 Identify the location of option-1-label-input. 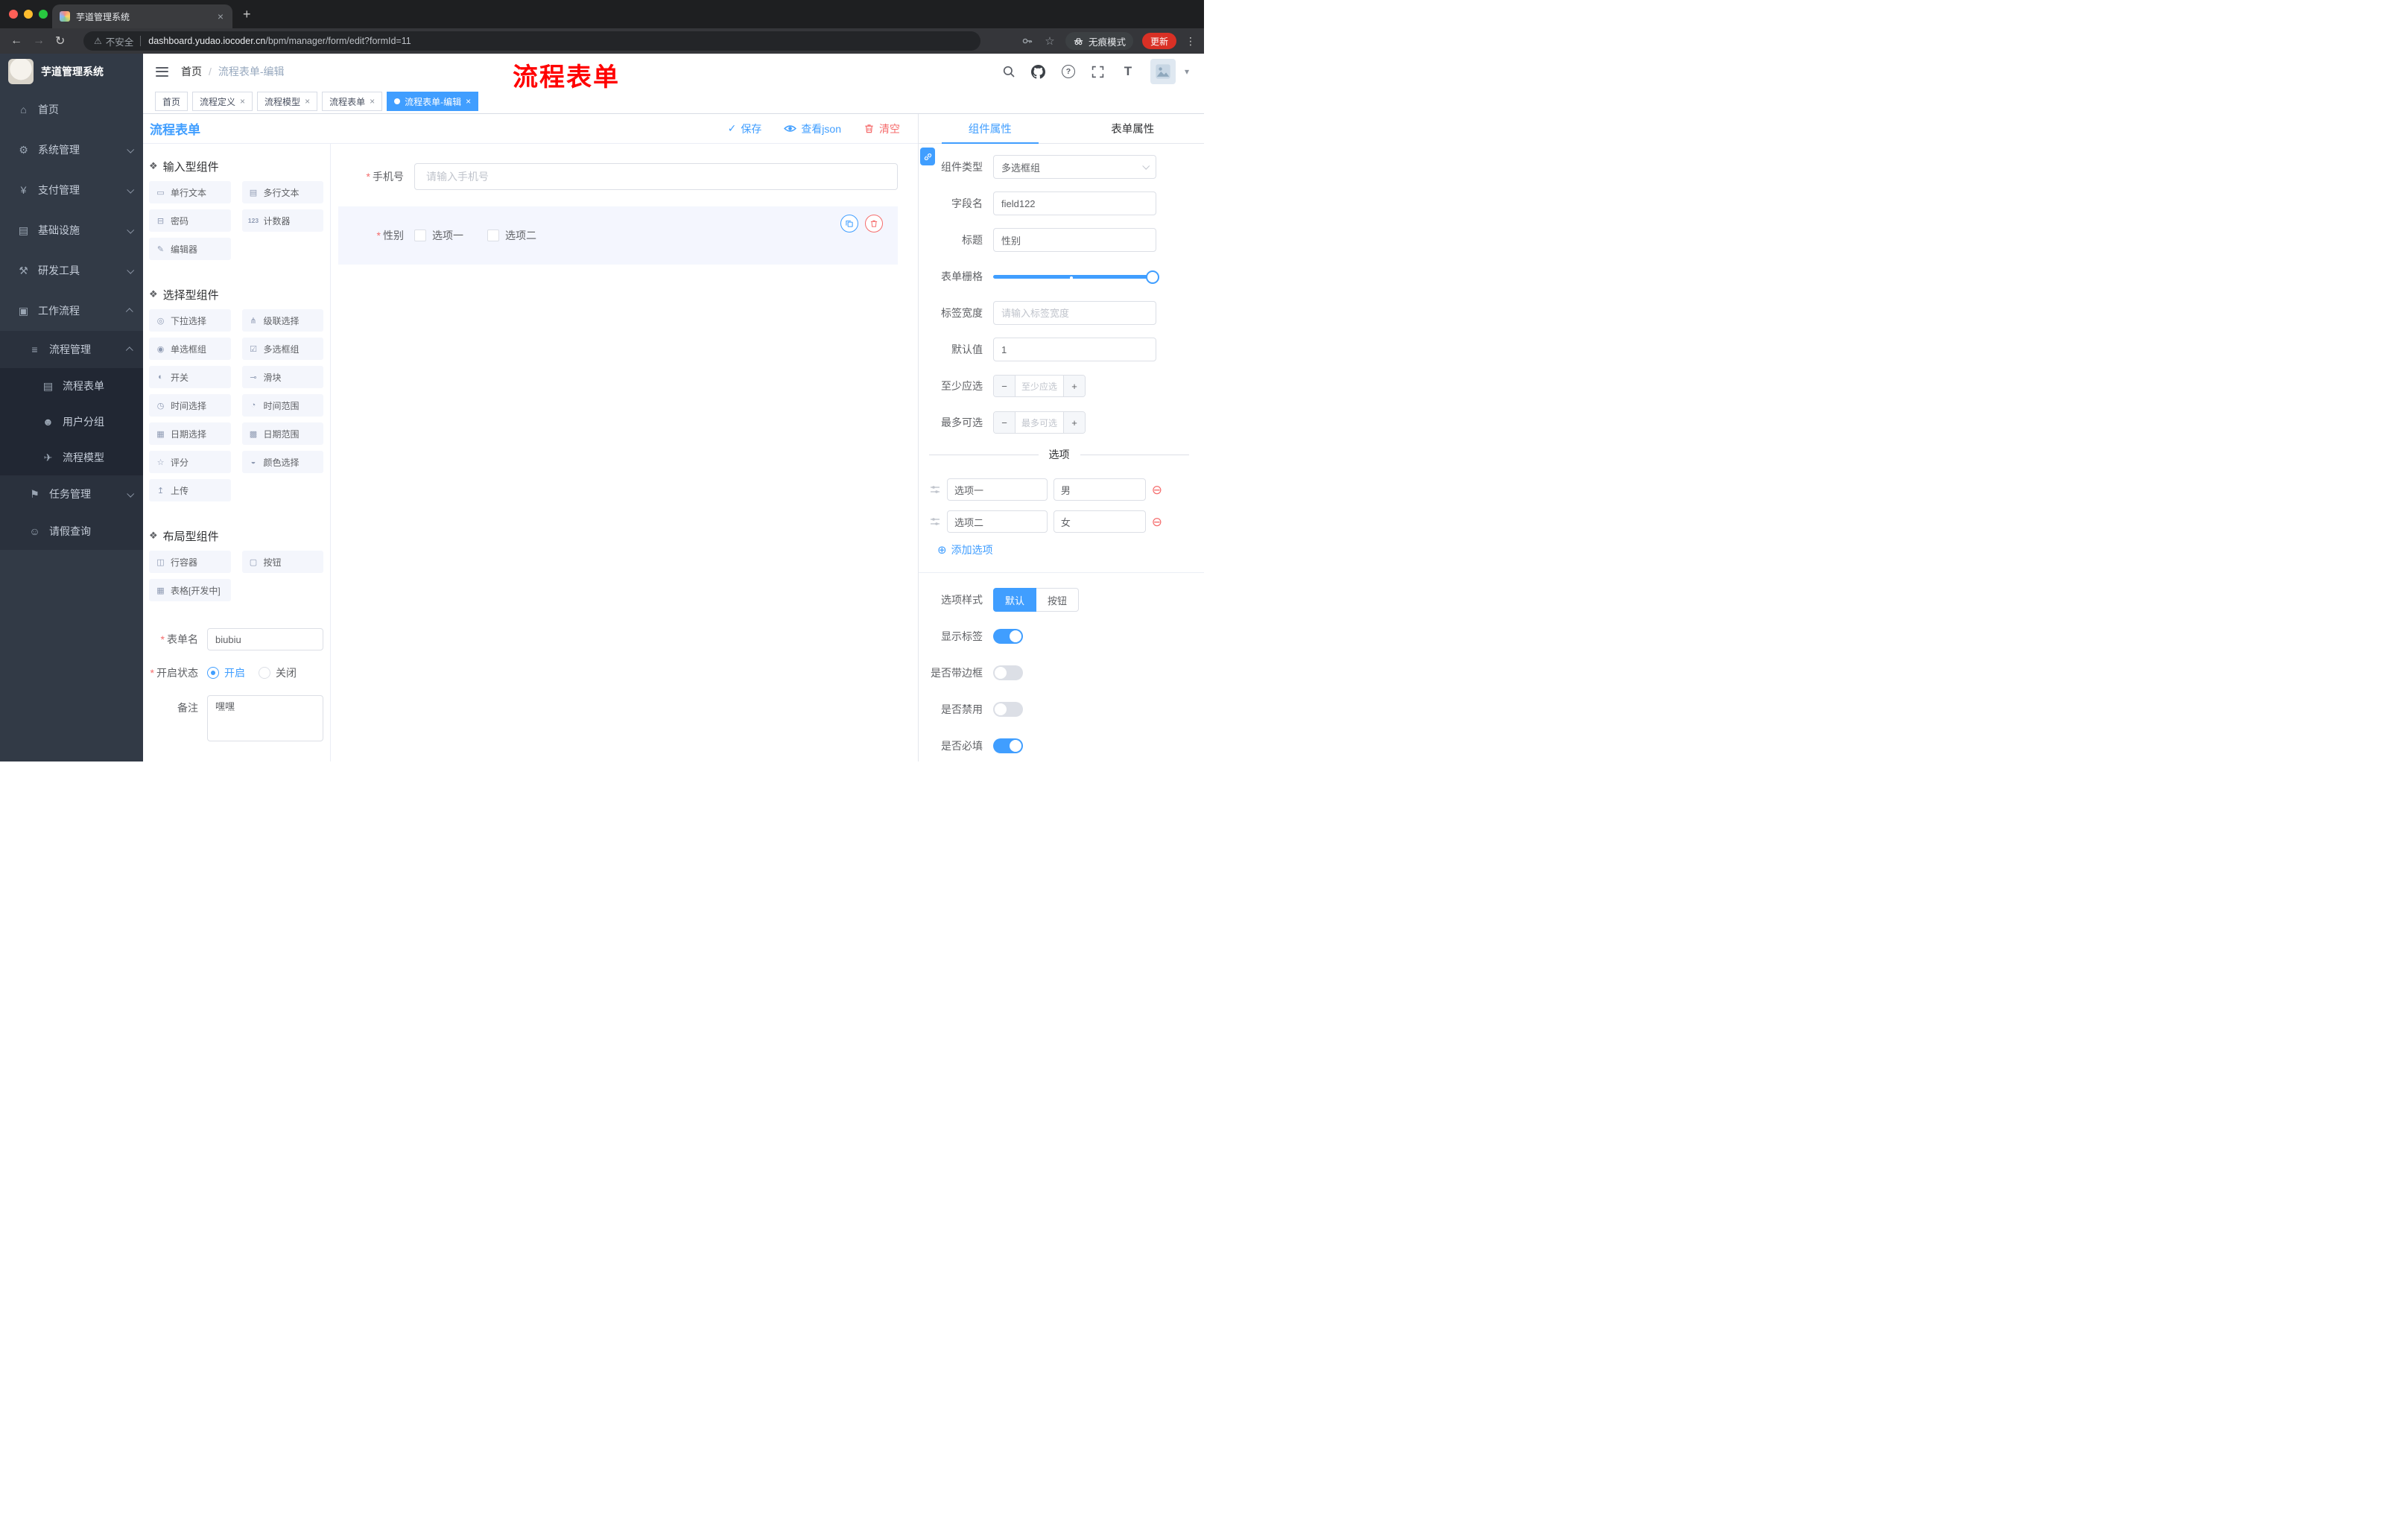
(997, 490).